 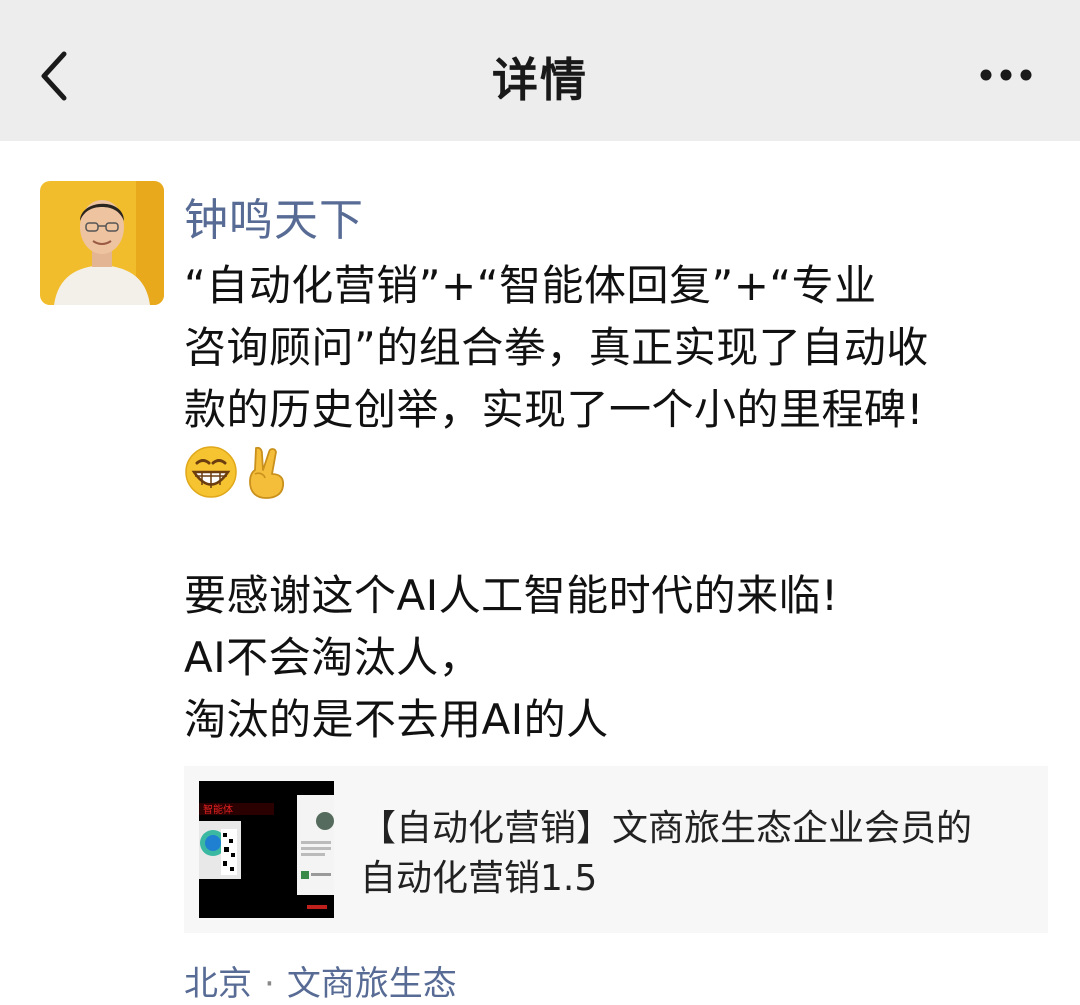 I want to click on page-title: 详情, so click(x=540, y=80).